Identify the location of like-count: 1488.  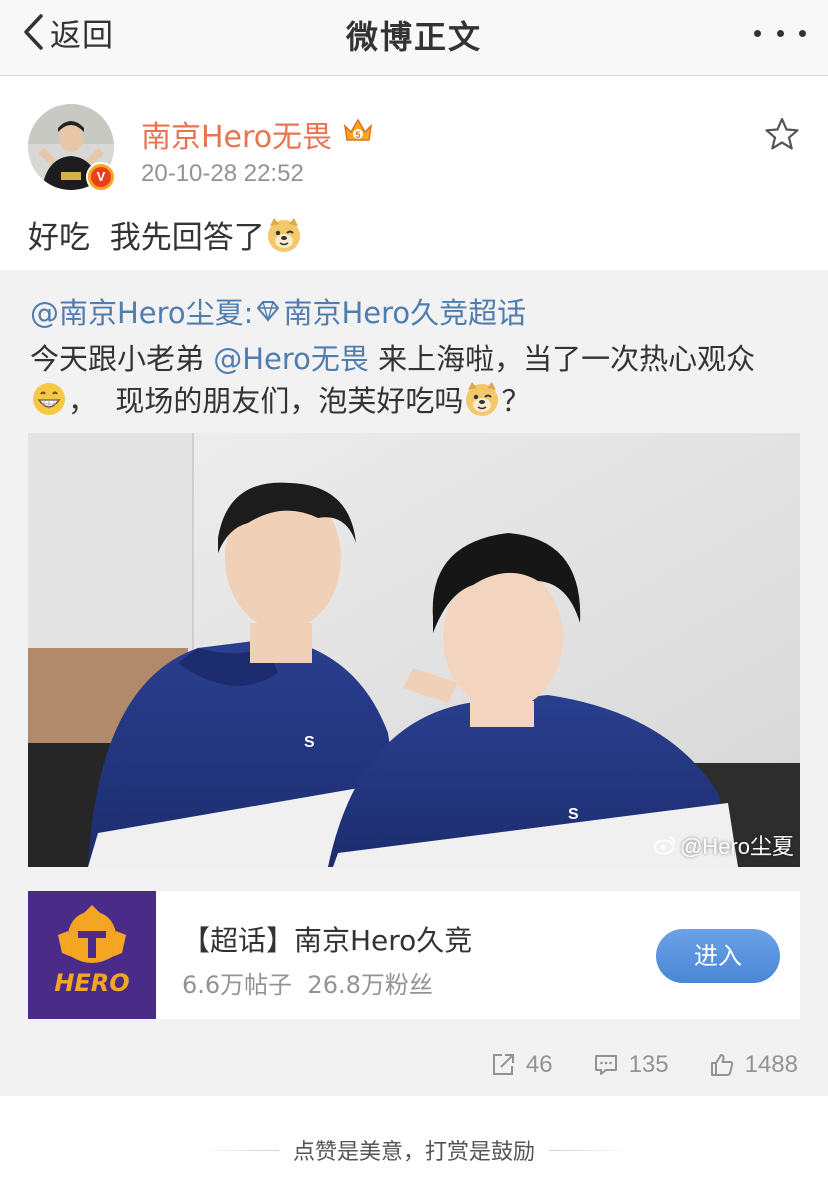
(771, 1064).